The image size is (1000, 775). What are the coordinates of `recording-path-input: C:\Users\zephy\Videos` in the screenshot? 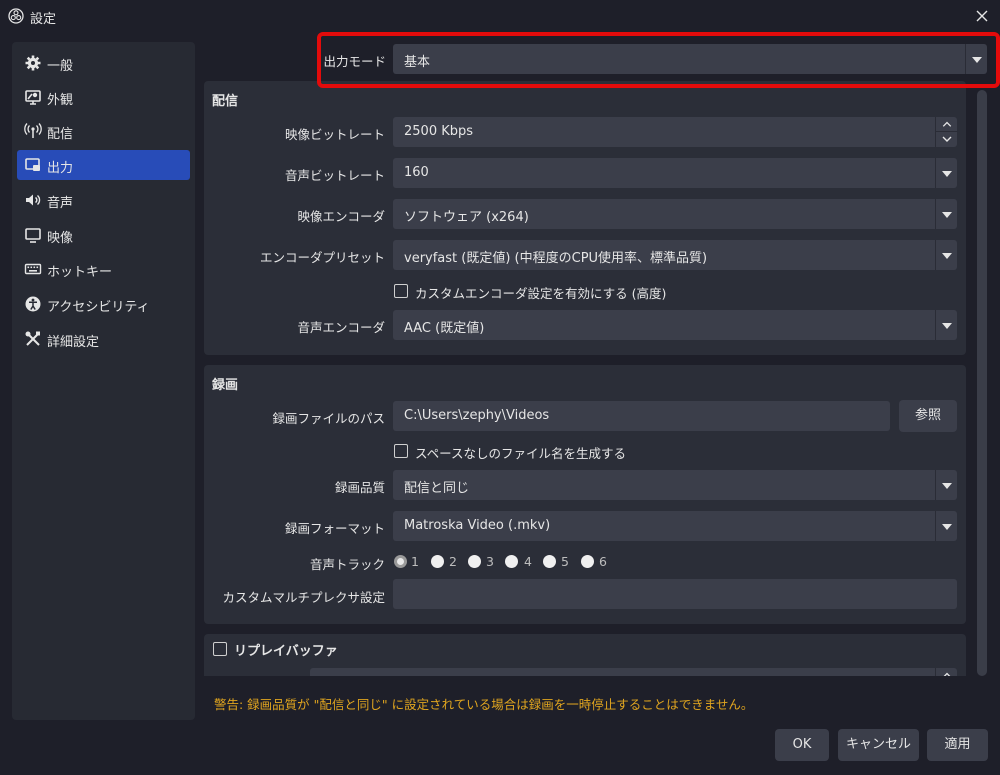 It's located at (641, 416).